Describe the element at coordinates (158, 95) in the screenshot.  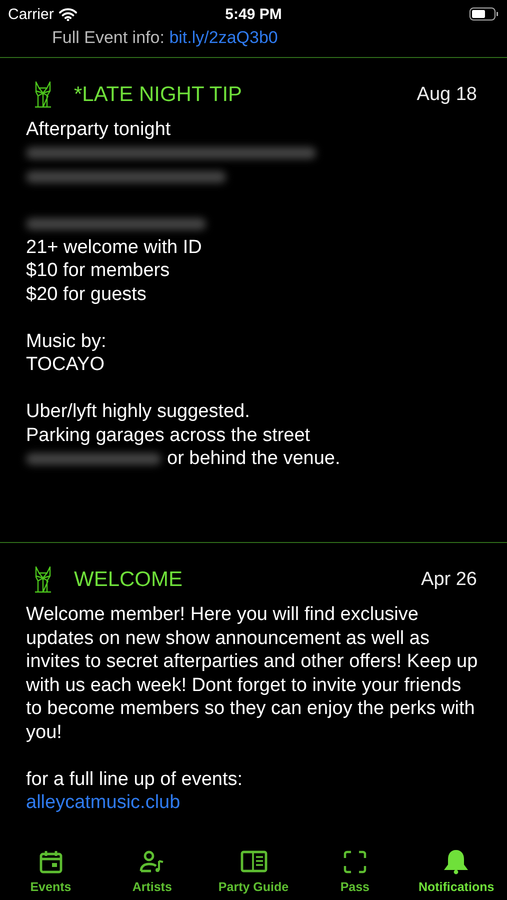
I see `post-title: *LATE NIGHT TIP` at that location.